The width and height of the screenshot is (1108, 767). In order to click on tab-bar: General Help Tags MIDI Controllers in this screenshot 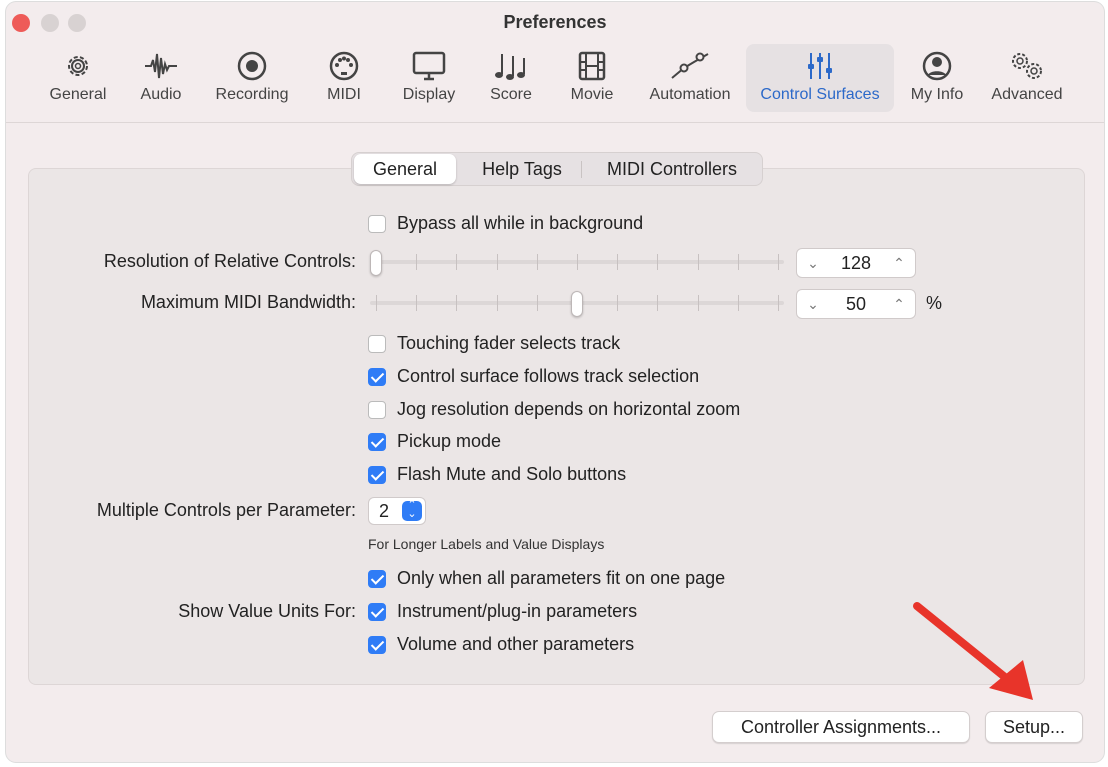, I will do `click(557, 169)`.